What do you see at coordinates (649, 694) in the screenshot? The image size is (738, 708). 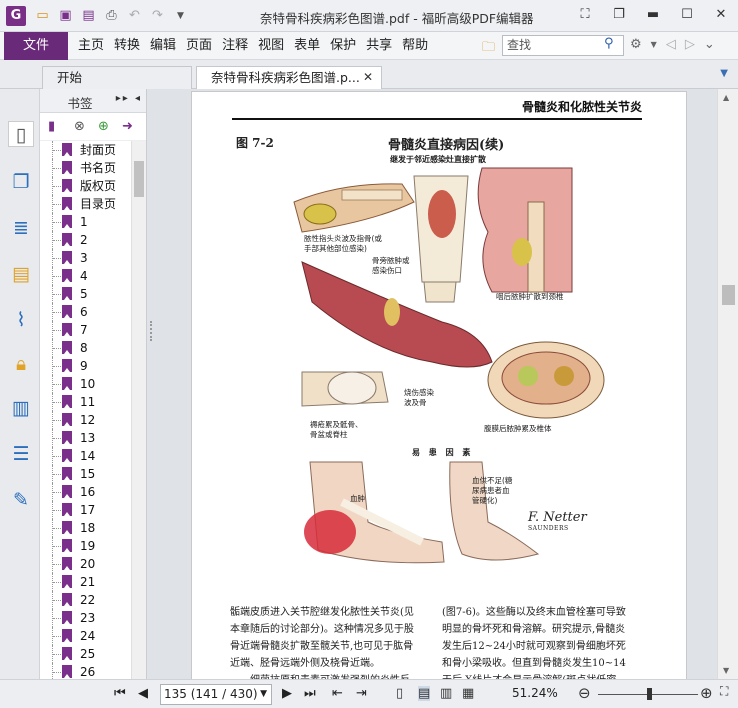 I see `zoom-slider-thumb` at bounding box center [649, 694].